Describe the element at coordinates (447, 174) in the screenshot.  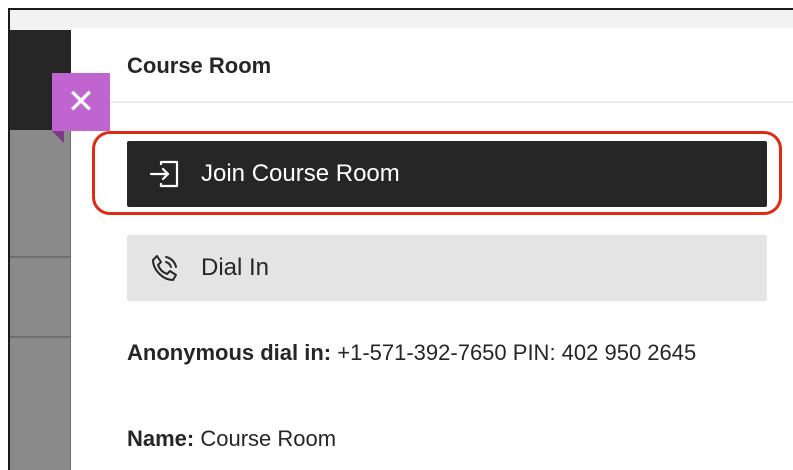
I see `join-course-room-button: Join Course Room` at that location.